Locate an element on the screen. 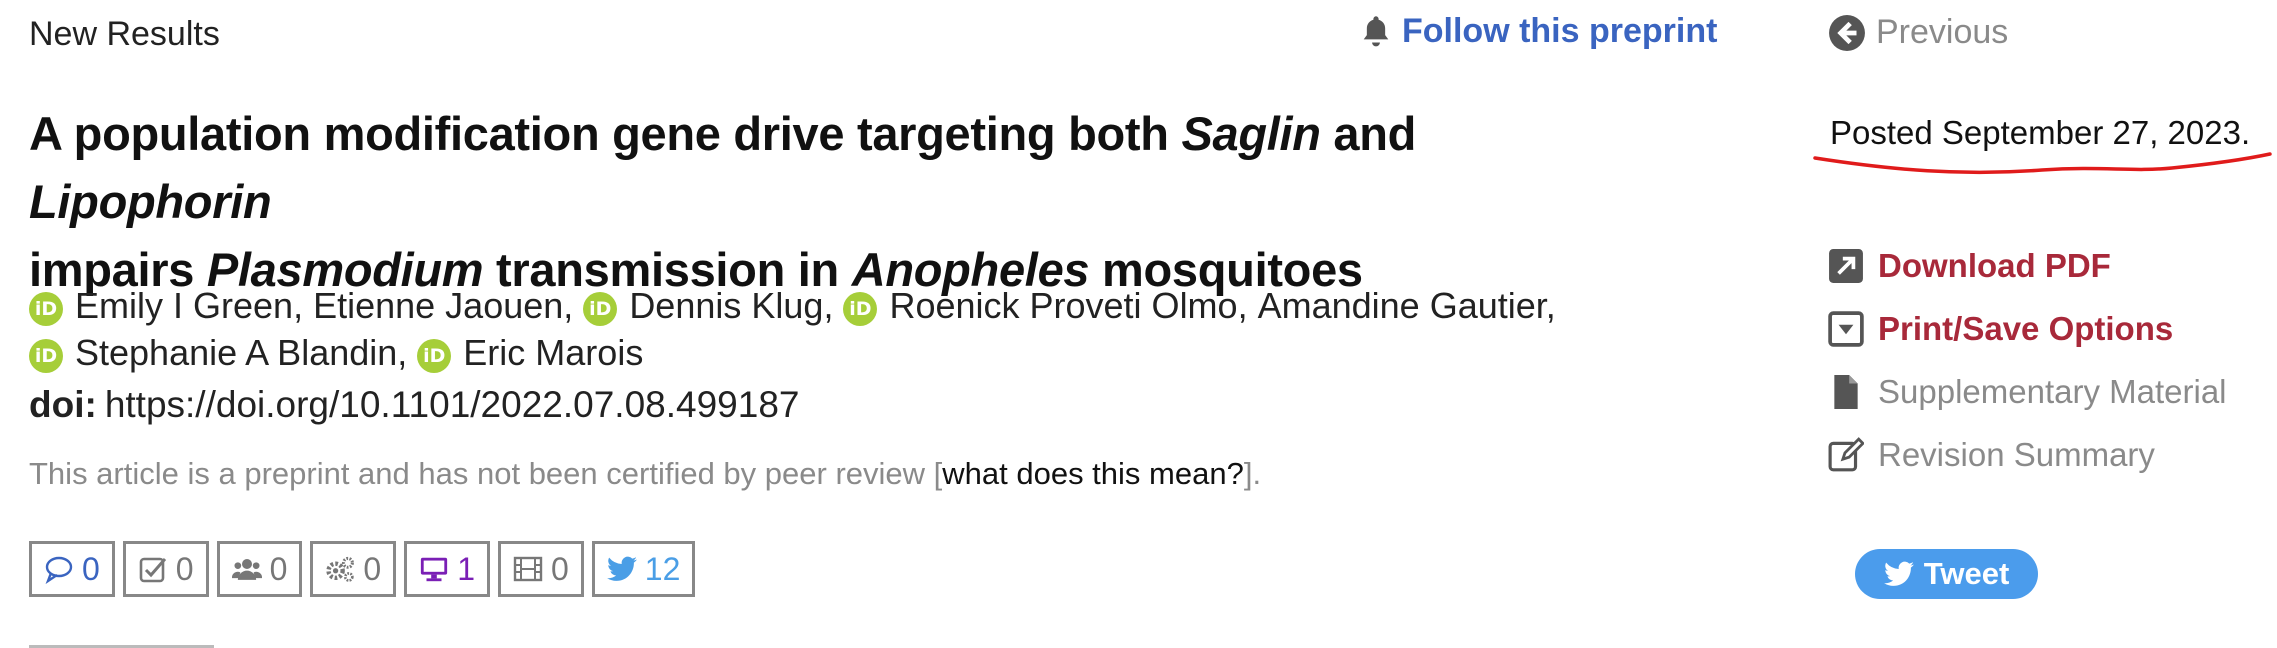 Image resolution: width=2277 pixels, height=648 pixels. supplementary-material-link: Supplementary Material is located at coordinates (2027, 391).